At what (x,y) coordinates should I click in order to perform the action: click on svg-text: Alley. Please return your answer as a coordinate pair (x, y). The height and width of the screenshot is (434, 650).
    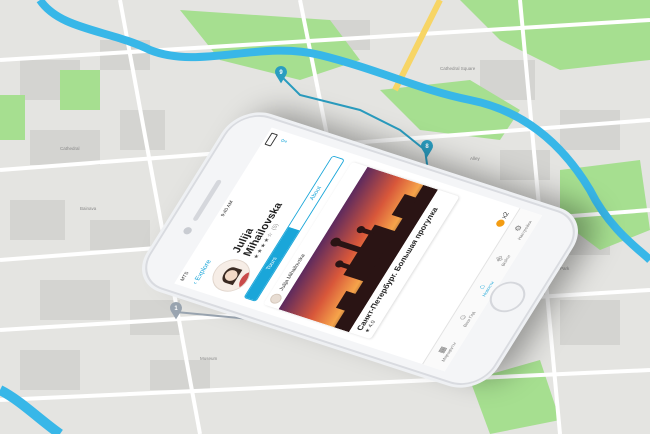
    Looking at the image, I should click on (475, 158).